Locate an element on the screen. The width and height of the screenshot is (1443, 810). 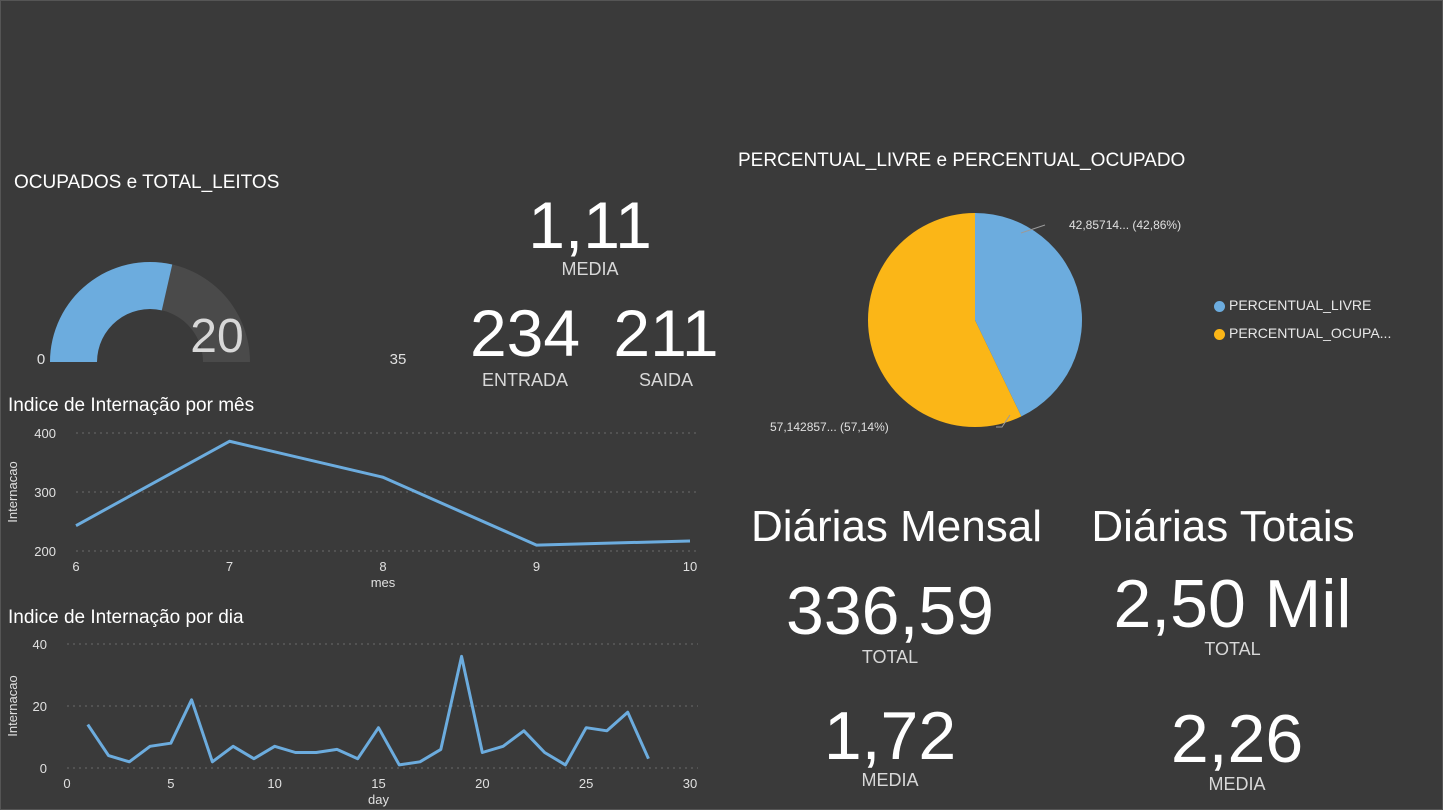
day-ytick-label: 20 is located at coordinates (40, 706).